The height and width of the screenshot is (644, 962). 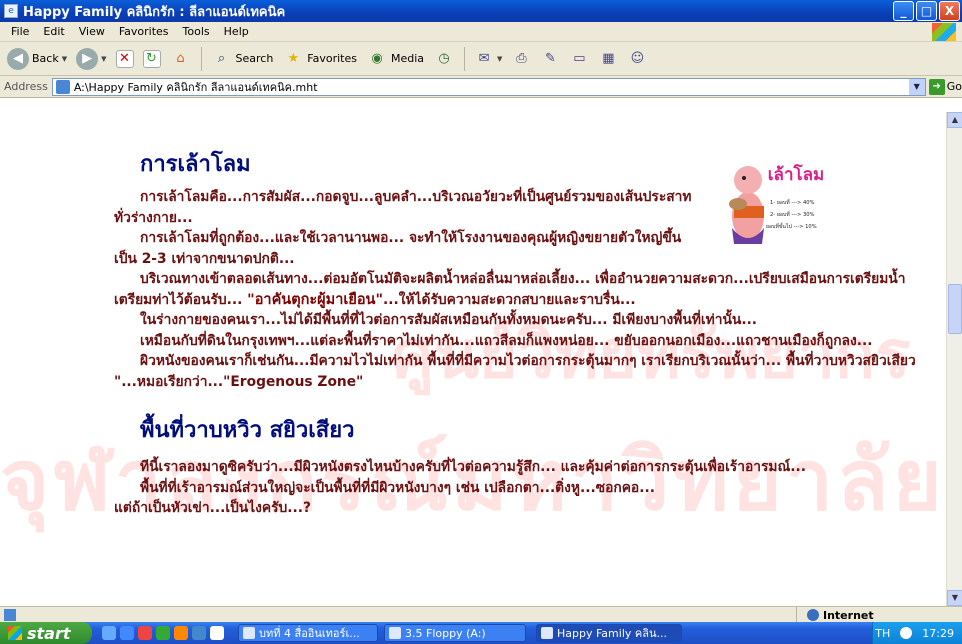 I want to click on media-button: ◉ Media, so click(x=395, y=59).